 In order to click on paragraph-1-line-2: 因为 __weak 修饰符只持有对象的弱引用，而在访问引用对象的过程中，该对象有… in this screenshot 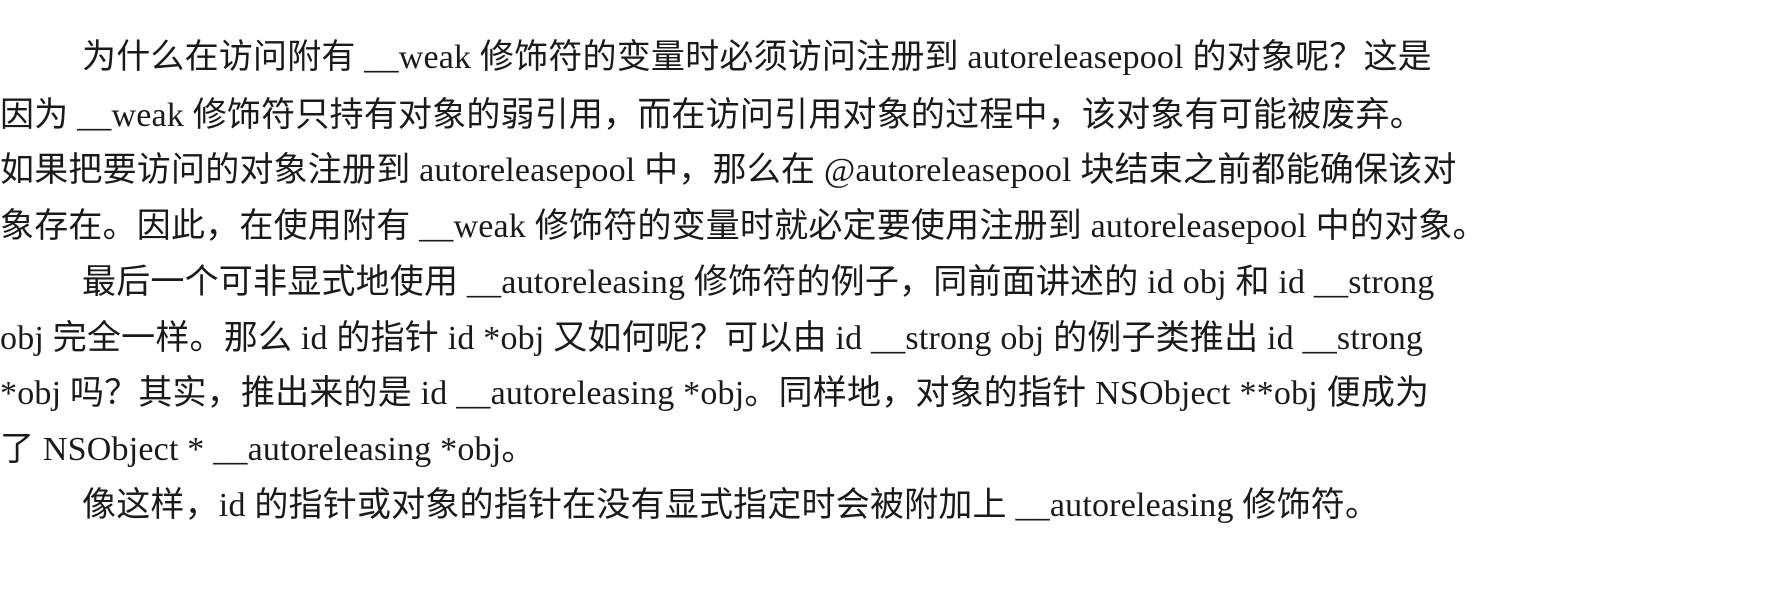, I will do `click(712, 115)`.